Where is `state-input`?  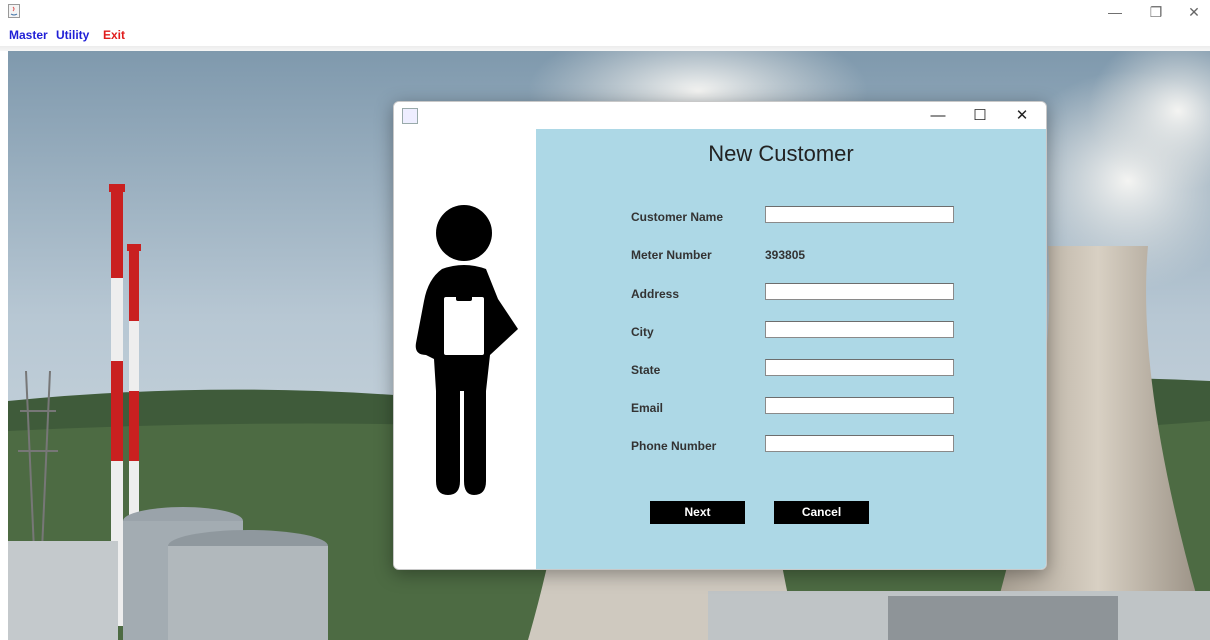
state-input is located at coordinates (859, 367).